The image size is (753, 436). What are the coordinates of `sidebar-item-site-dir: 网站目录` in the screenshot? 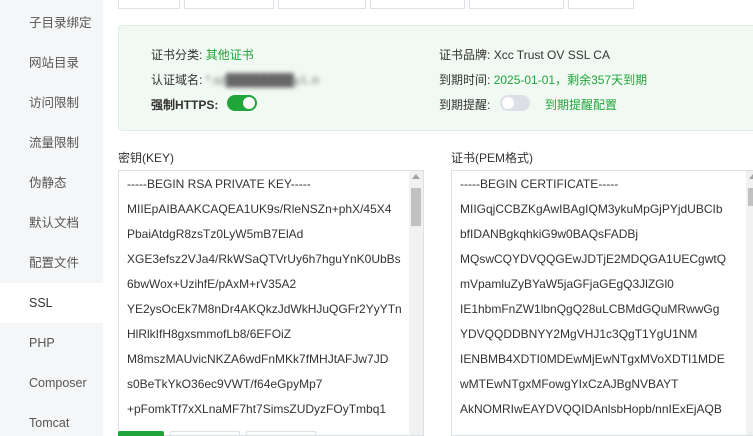 It's located at (51, 63).